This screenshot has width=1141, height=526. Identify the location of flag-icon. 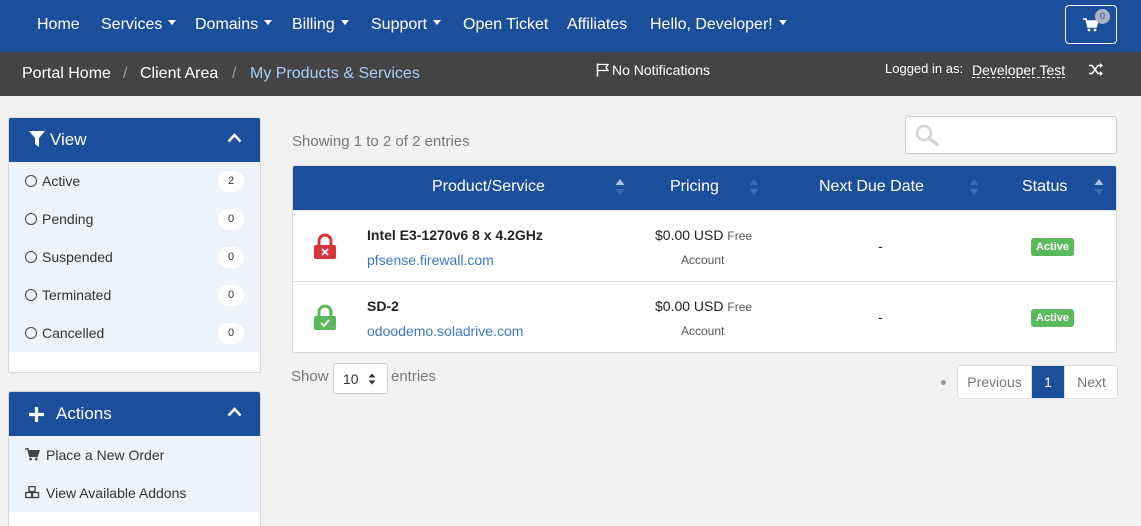
(603, 70).